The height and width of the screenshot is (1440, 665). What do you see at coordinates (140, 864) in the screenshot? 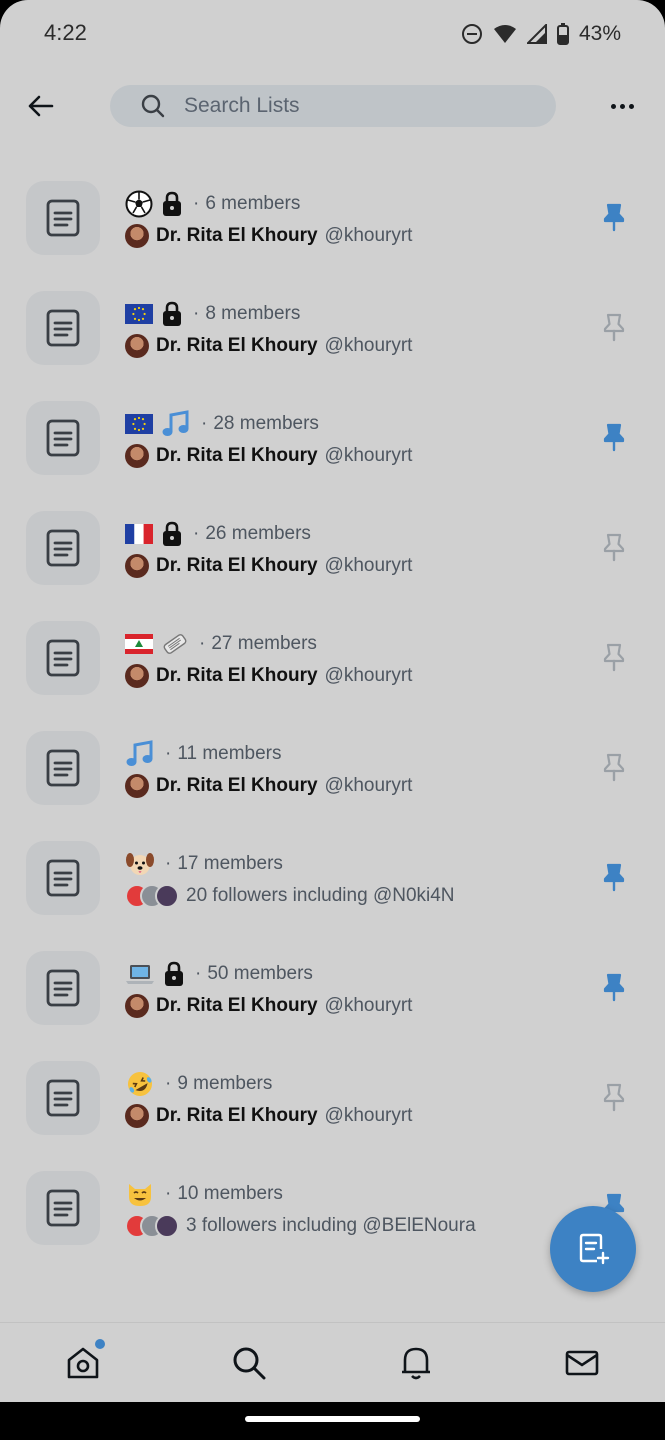
I see `dog-face-icon` at bounding box center [140, 864].